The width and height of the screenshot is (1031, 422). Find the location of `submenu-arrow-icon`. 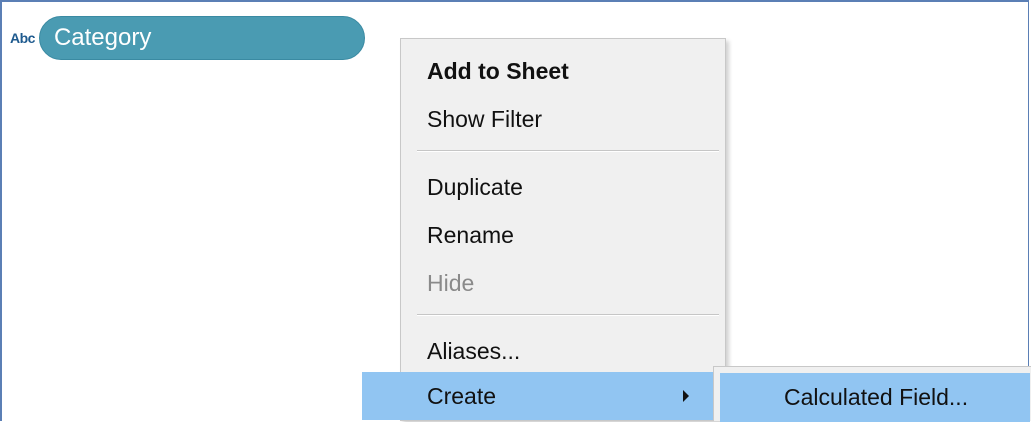

submenu-arrow-icon is located at coordinates (686, 396).